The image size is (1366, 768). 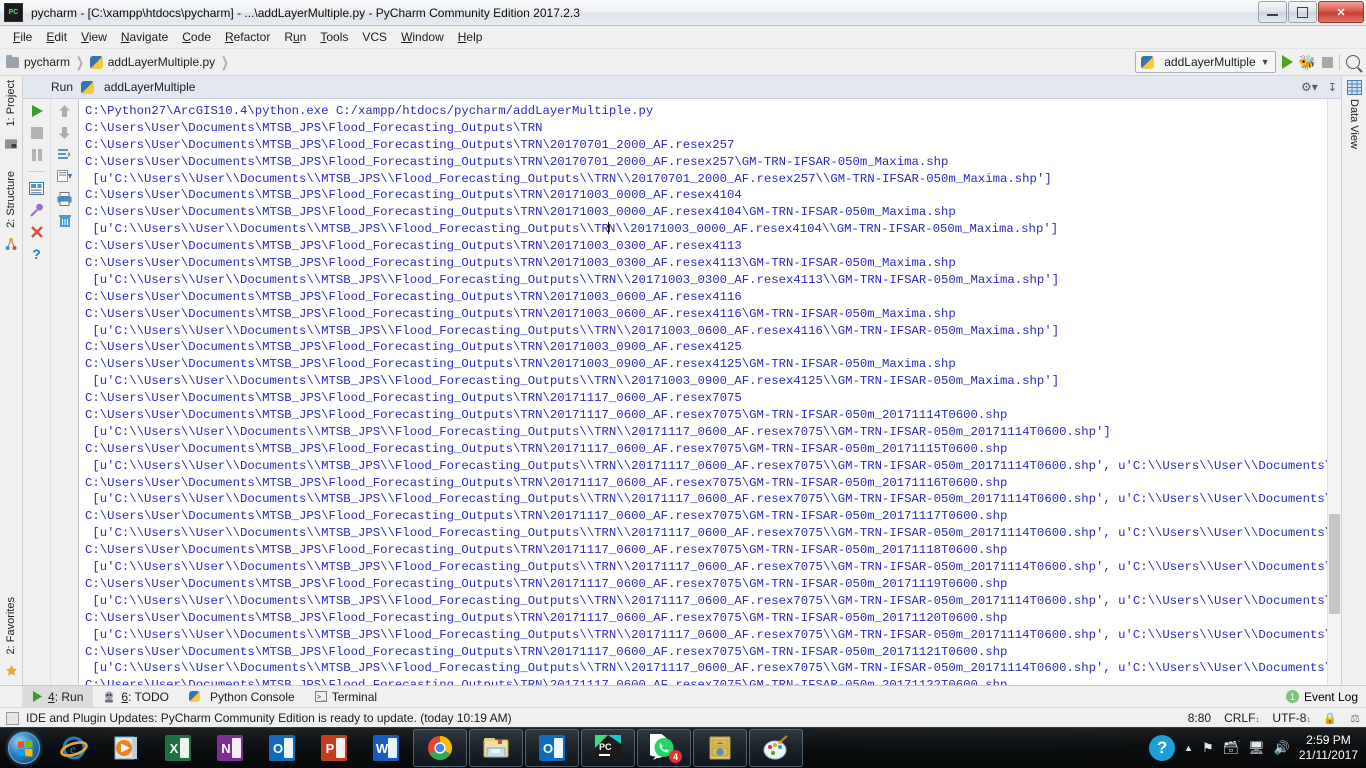 I want to click on clock: 2:59 PM 21/11/2017, so click(x=1328, y=748).